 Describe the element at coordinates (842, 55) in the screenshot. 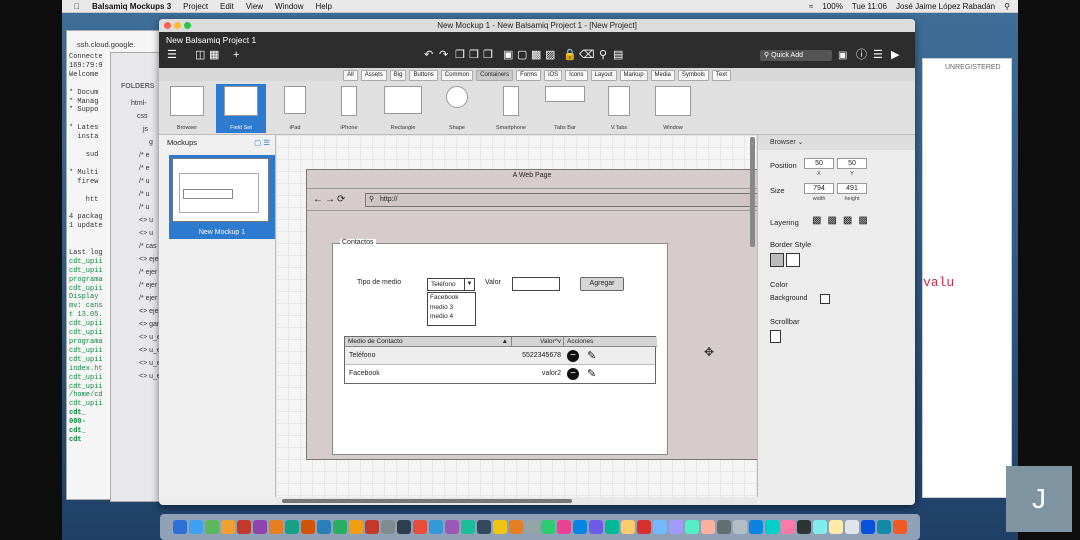

I see `markup-toggle-icon: ▣` at that location.